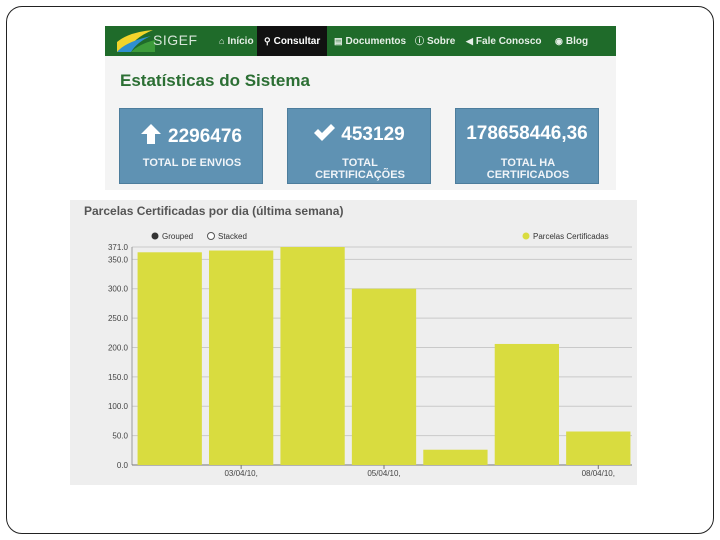 The height and width of the screenshot is (540, 720). What do you see at coordinates (175, 40) in the screenshot?
I see `brand-name: SIGEF` at bounding box center [175, 40].